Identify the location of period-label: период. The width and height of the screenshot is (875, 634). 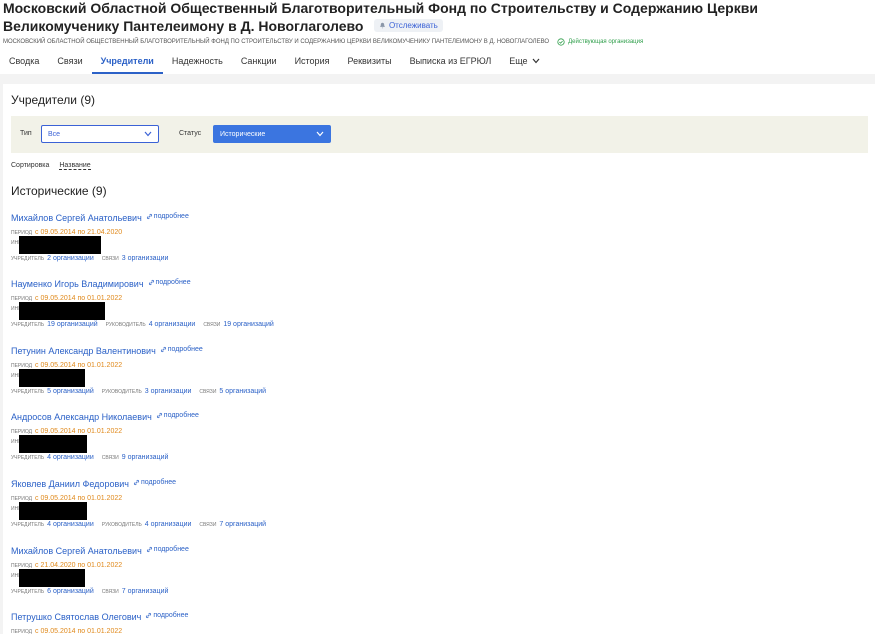
(22, 631).